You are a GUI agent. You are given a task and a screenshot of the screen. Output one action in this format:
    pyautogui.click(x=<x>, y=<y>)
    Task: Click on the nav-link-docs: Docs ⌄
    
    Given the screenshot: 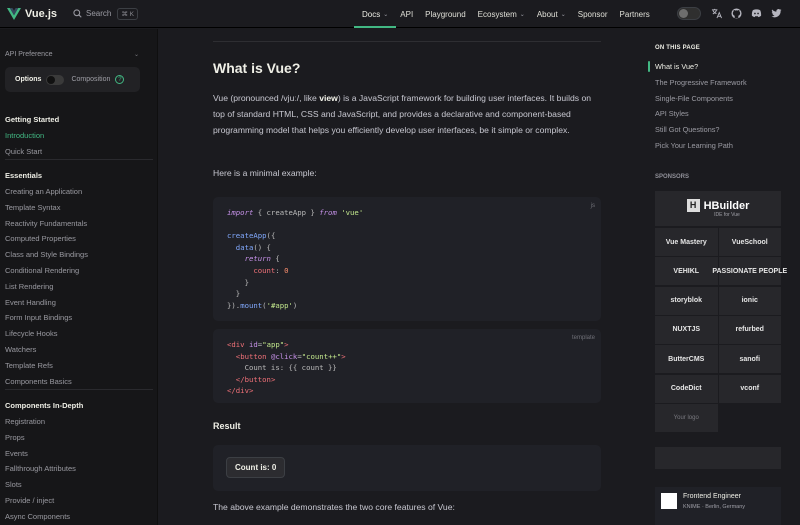 What is the action you would take?
    pyautogui.click(x=375, y=14)
    